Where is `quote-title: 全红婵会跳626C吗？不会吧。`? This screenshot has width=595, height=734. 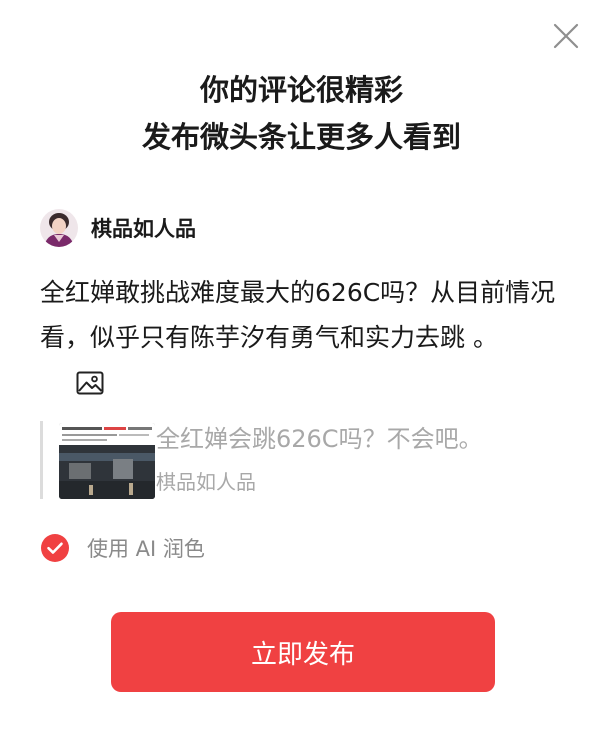
quote-title: 全红婵会跳626C吗？不会吧。 is located at coordinates (319, 439).